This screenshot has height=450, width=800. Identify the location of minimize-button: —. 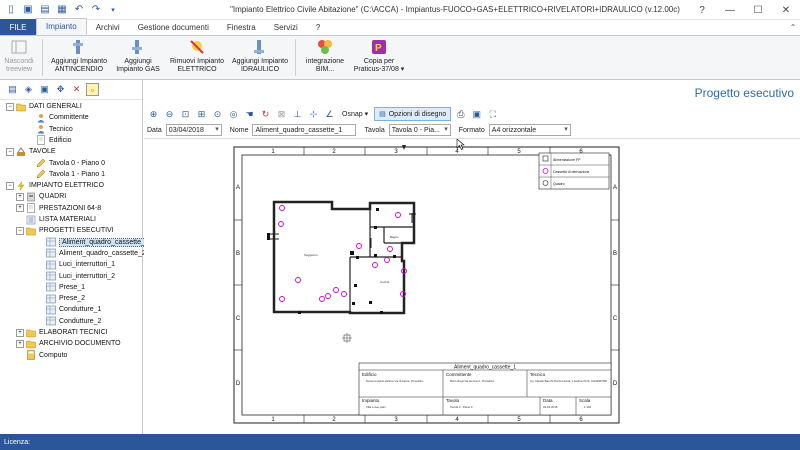
(730, 10).